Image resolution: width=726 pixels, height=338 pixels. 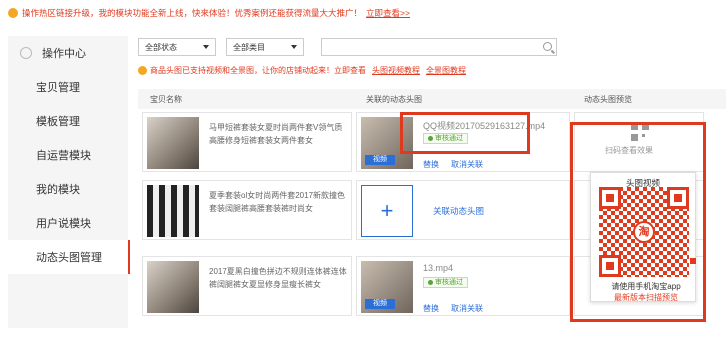 I want to click on sidebar-item-dynamic-header: 动态头图管理, so click(x=69, y=257).